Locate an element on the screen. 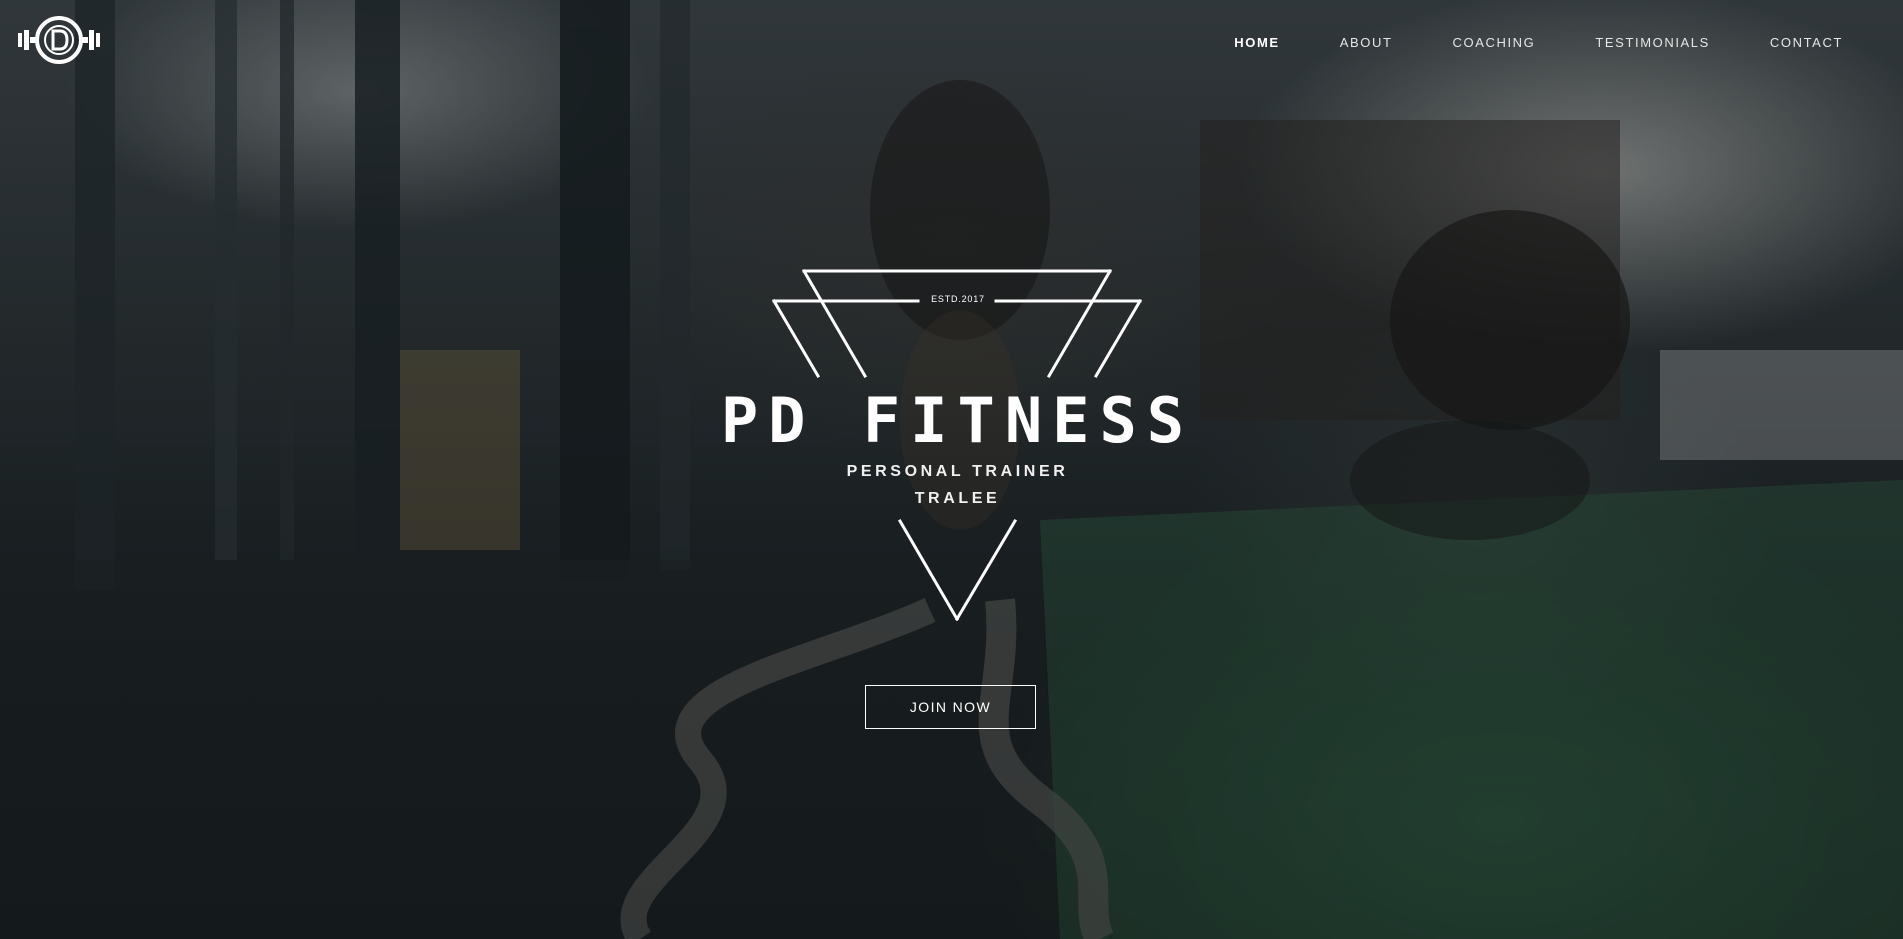 Image resolution: width=1903 pixels, height=939 pixels. established-year-label: ESTD.2017 is located at coordinates (958, 299).